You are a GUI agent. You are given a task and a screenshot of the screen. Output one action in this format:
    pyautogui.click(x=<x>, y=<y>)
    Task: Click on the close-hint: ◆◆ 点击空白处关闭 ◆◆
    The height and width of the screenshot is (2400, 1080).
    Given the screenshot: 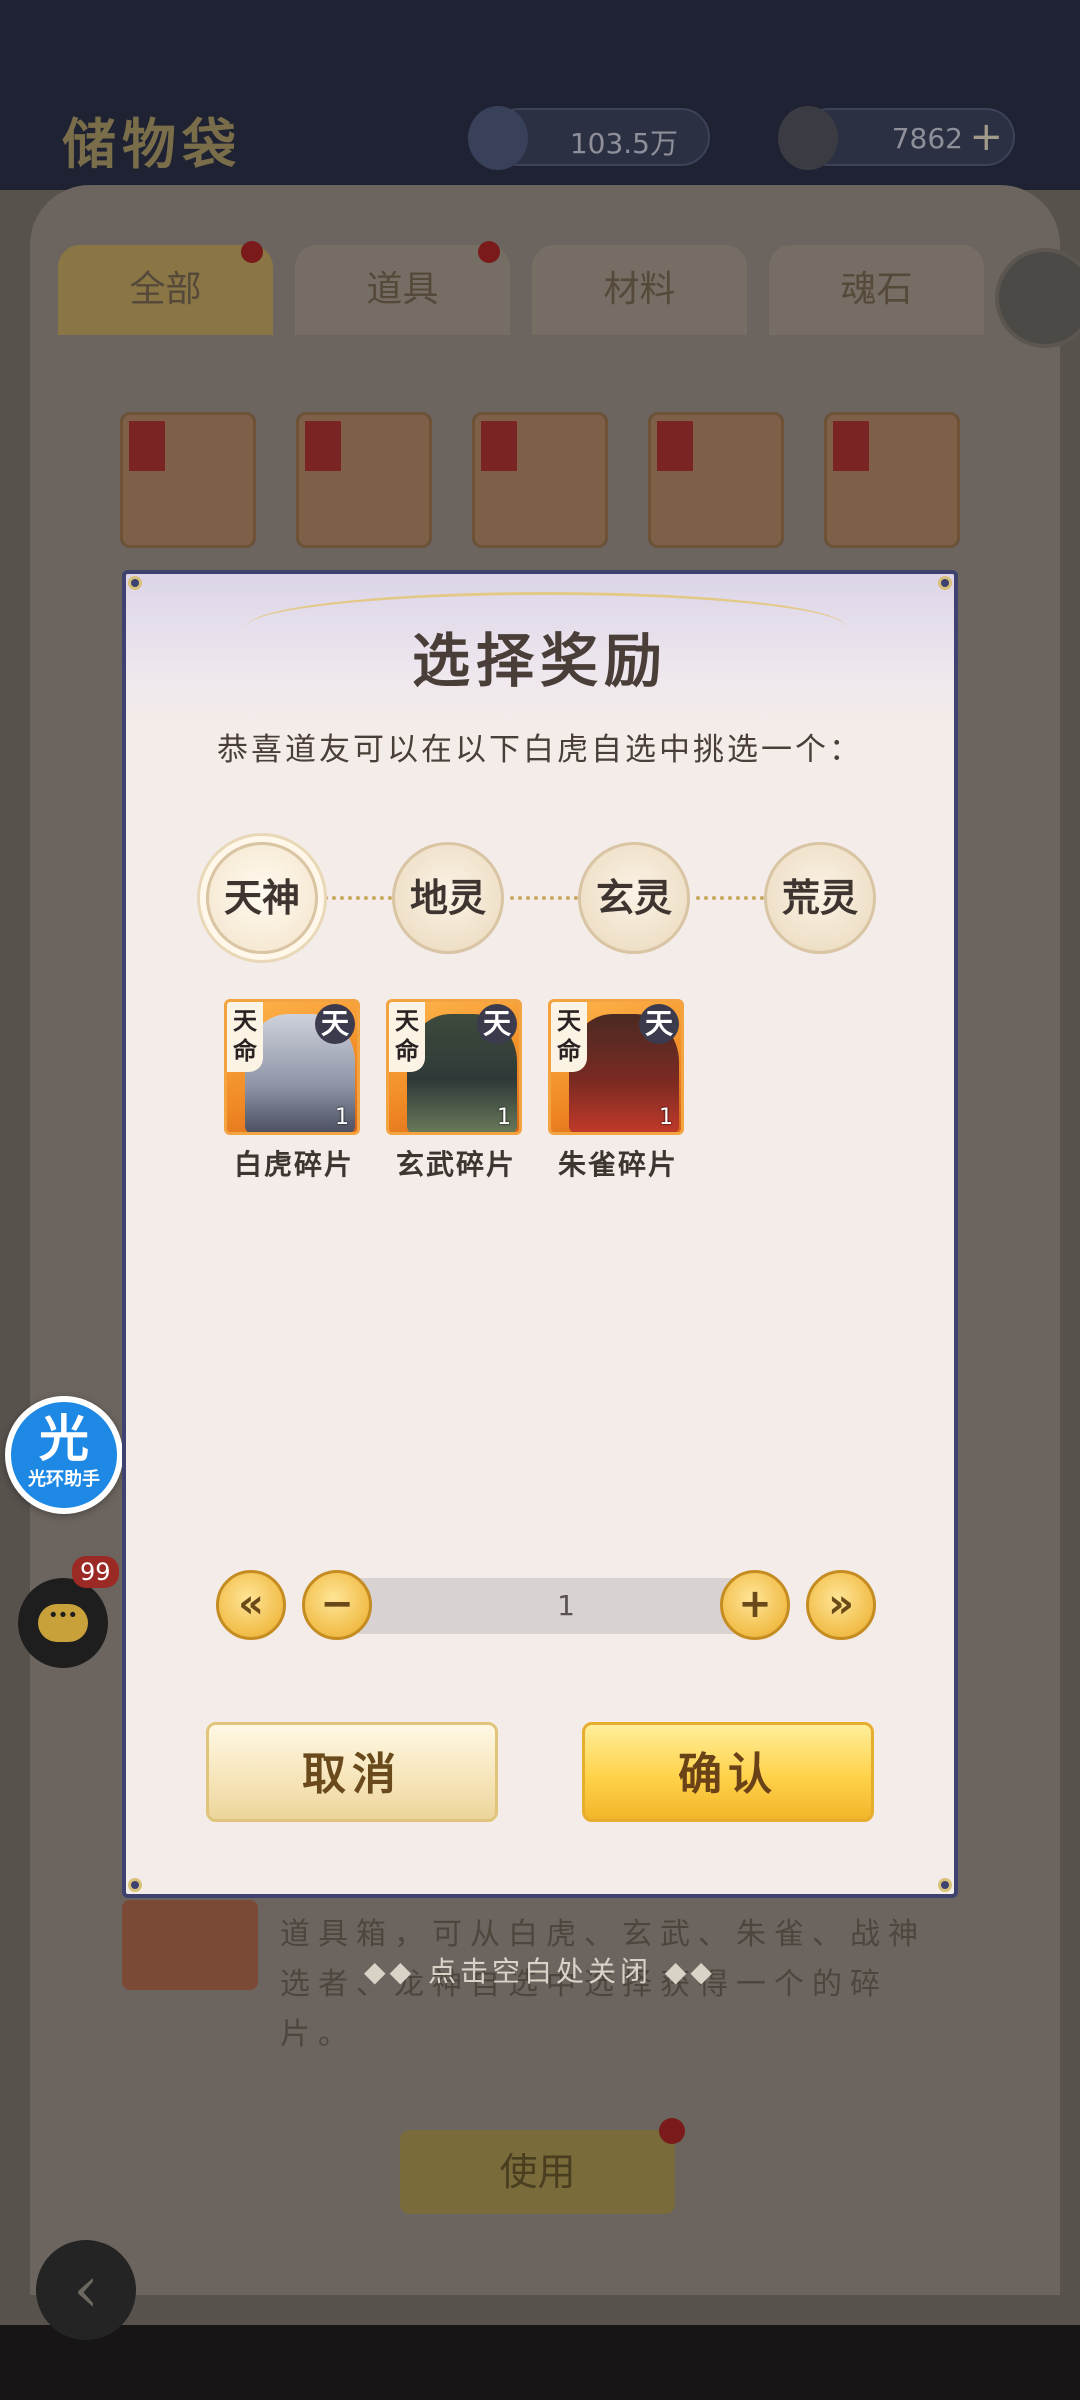 What is the action you would take?
    pyautogui.click(x=540, y=1970)
    